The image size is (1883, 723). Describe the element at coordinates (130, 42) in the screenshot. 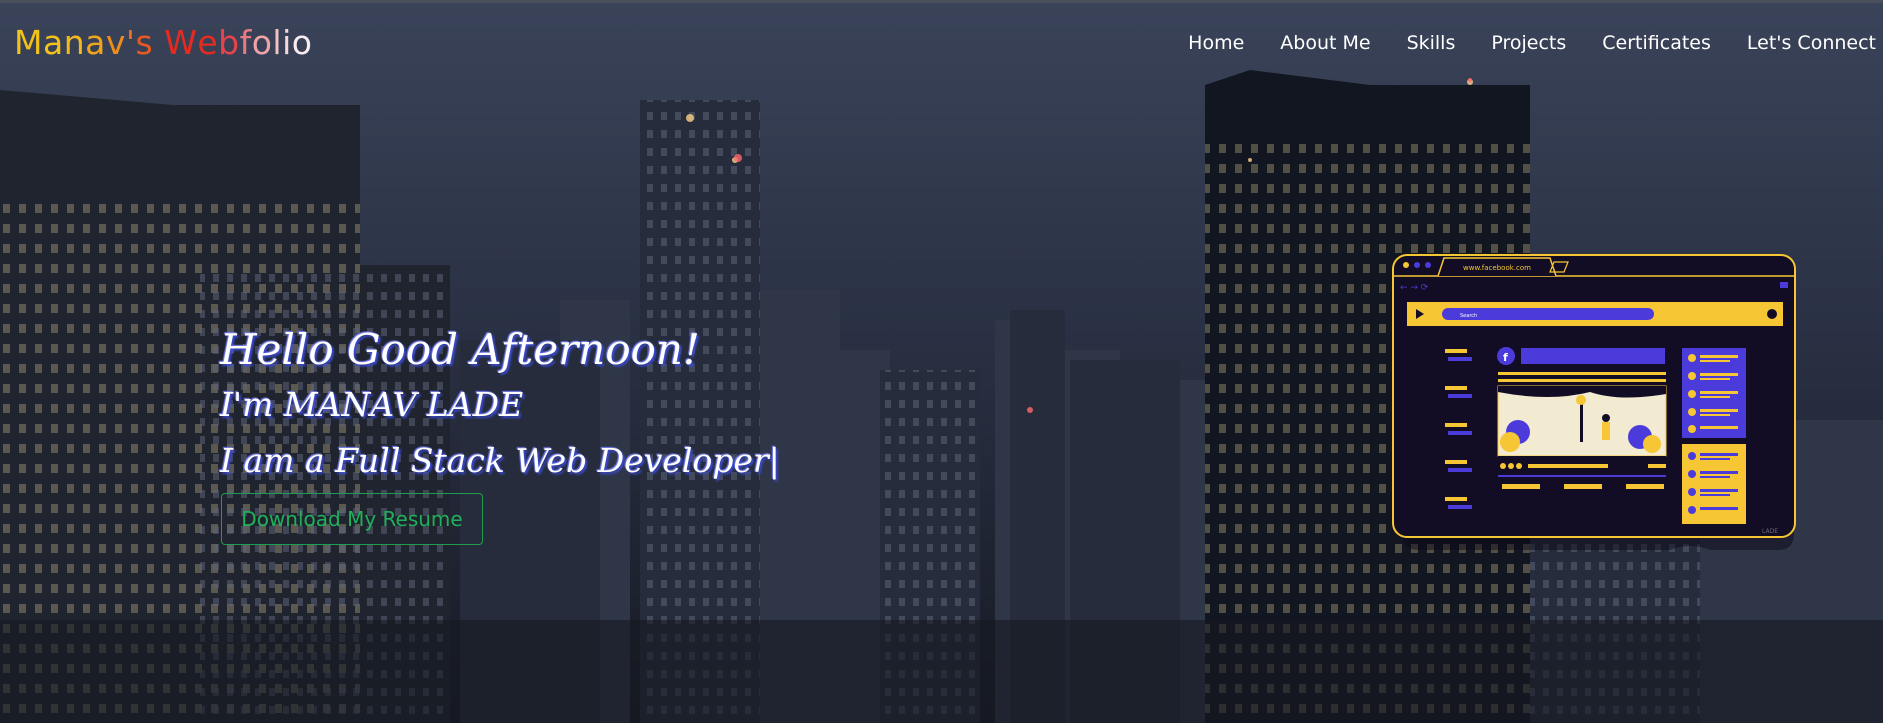

I see `brand-letter: '` at that location.